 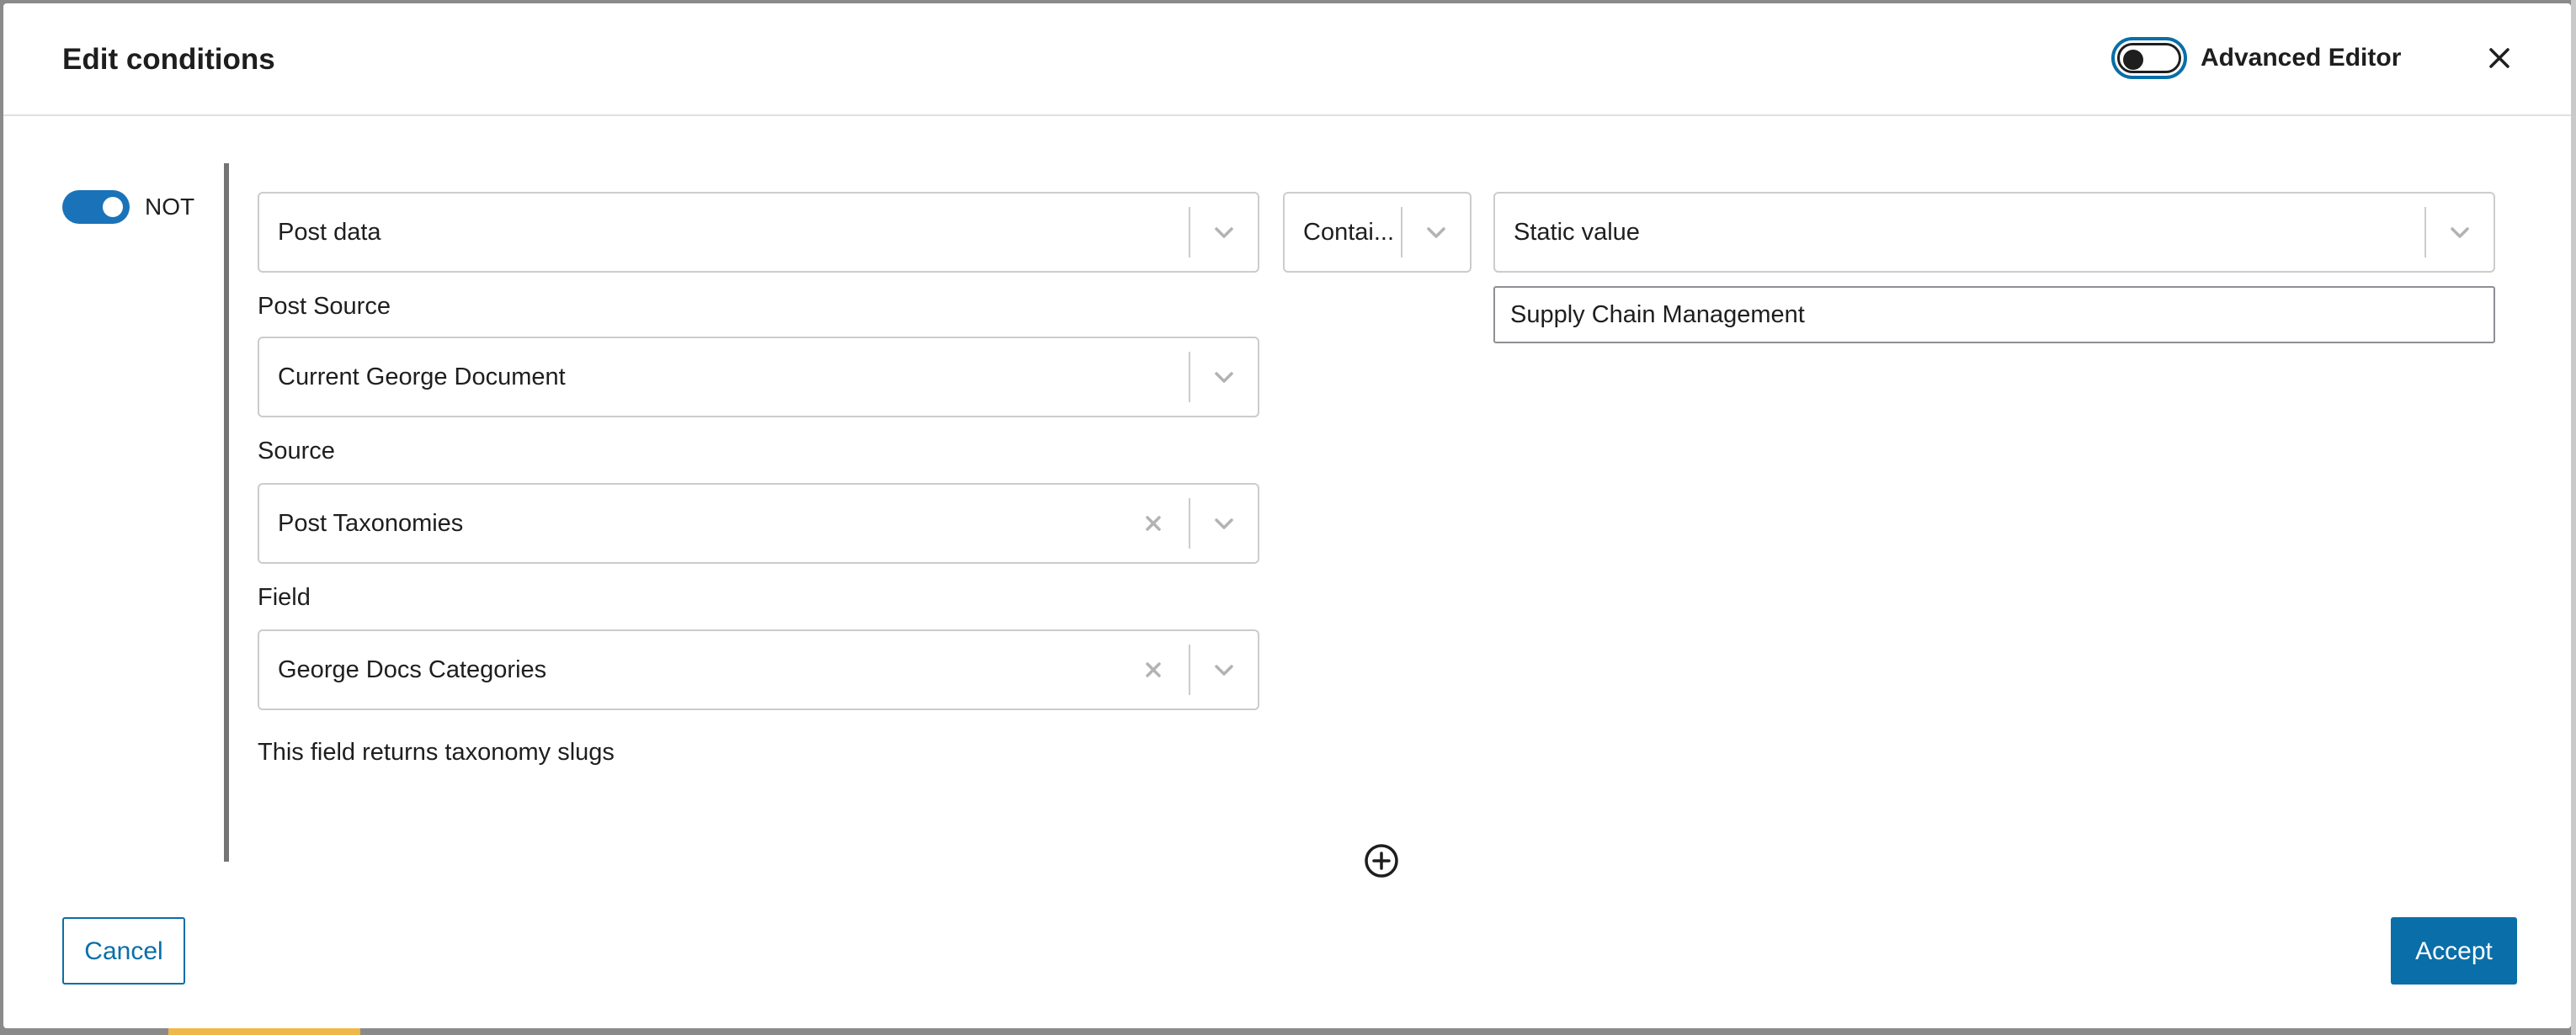 I want to click on source-label: Source, so click(x=296, y=451).